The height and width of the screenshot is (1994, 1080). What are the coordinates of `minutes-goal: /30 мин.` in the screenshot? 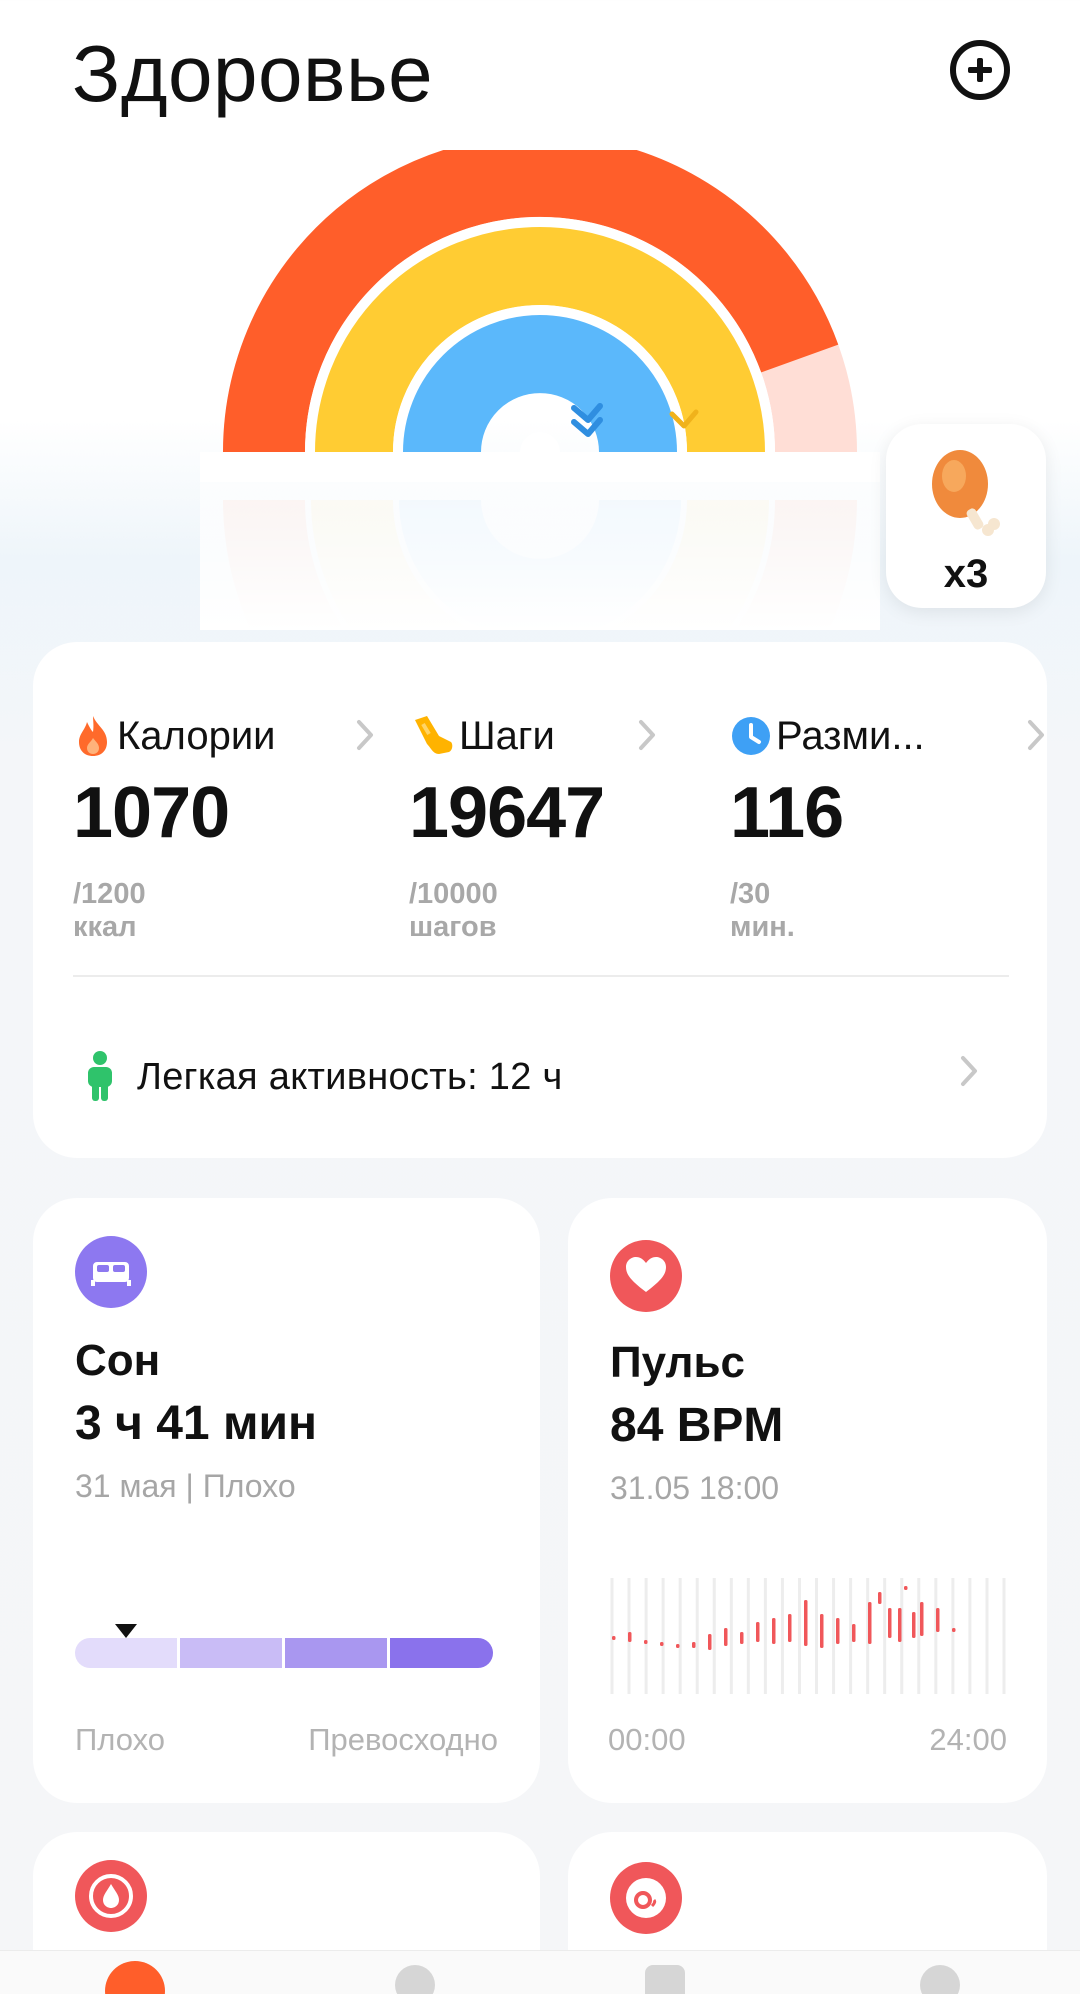 It's located at (762, 910).